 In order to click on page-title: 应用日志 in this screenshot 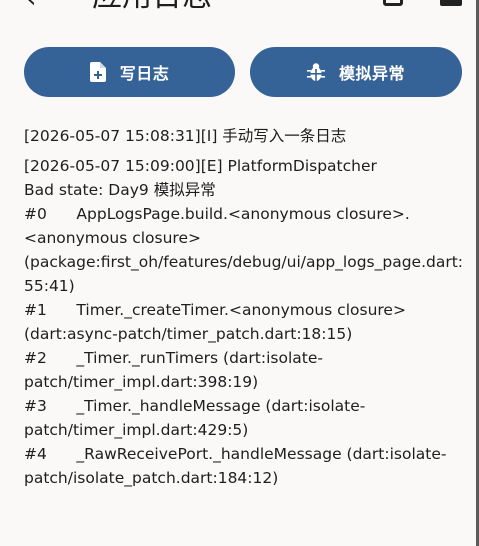, I will do `click(152, 7)`.